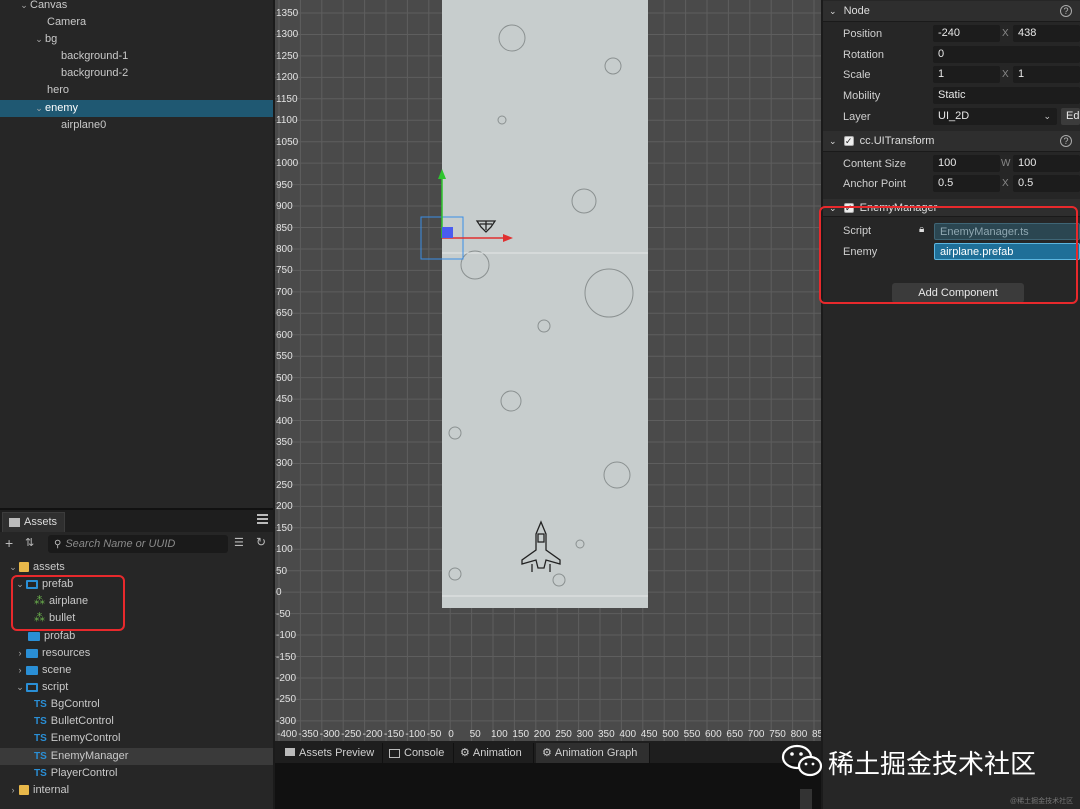 The width and height of the screenshot is (1080, 809). Describe the element at coordinates (1046, 163) in the screenshot. I see `height-field: 100` at that location.